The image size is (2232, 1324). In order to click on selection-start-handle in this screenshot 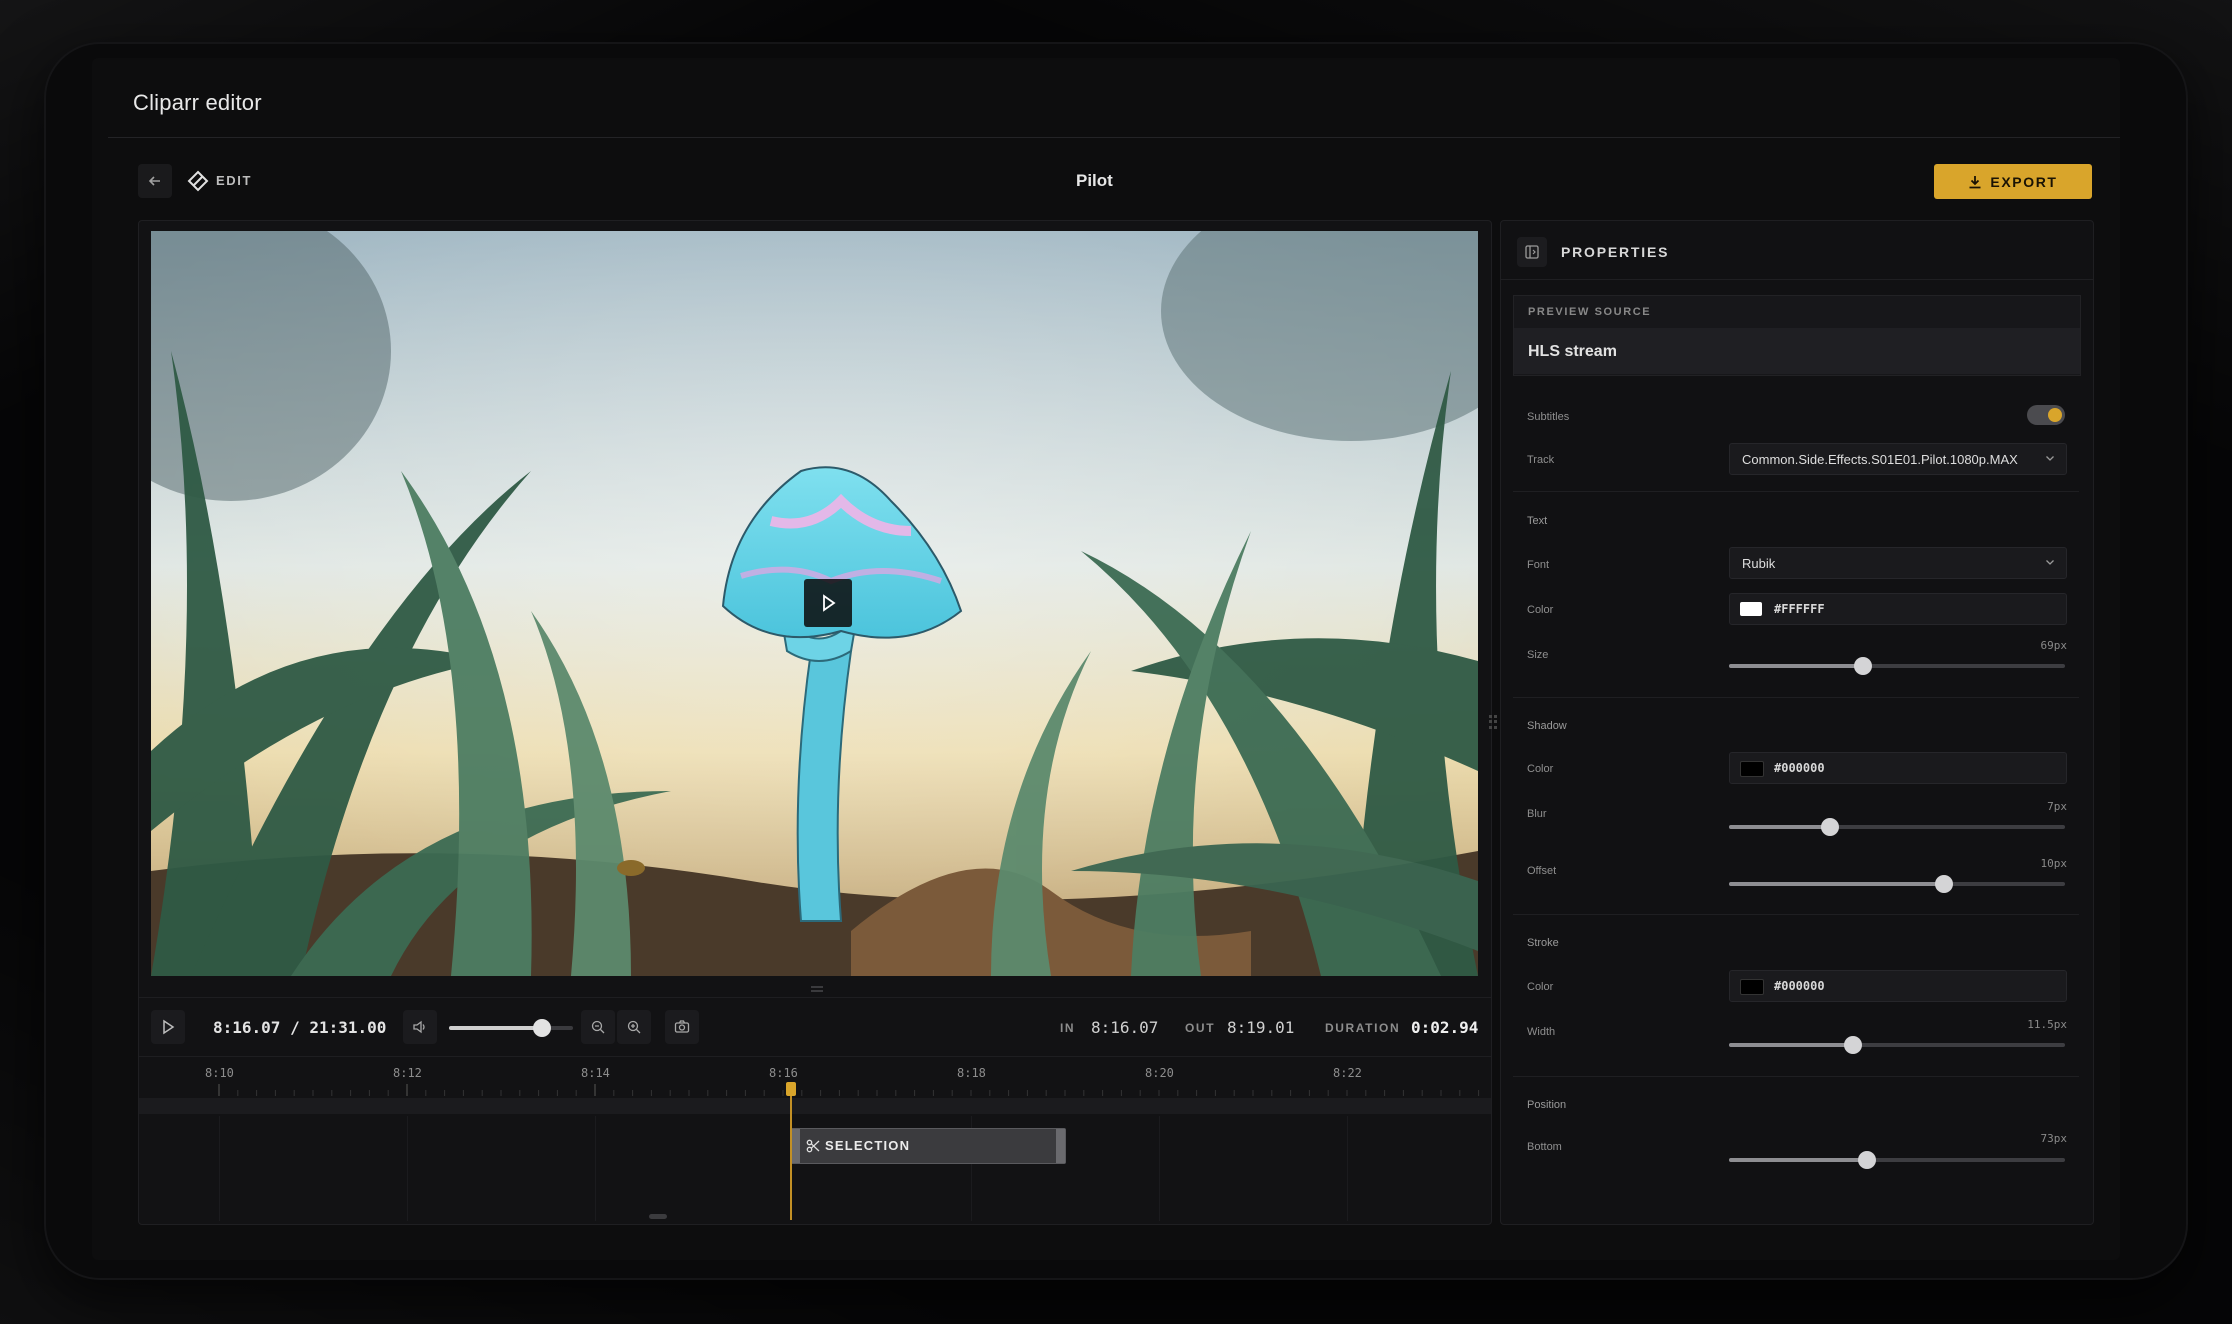, I will do `click(795, 1146)`.